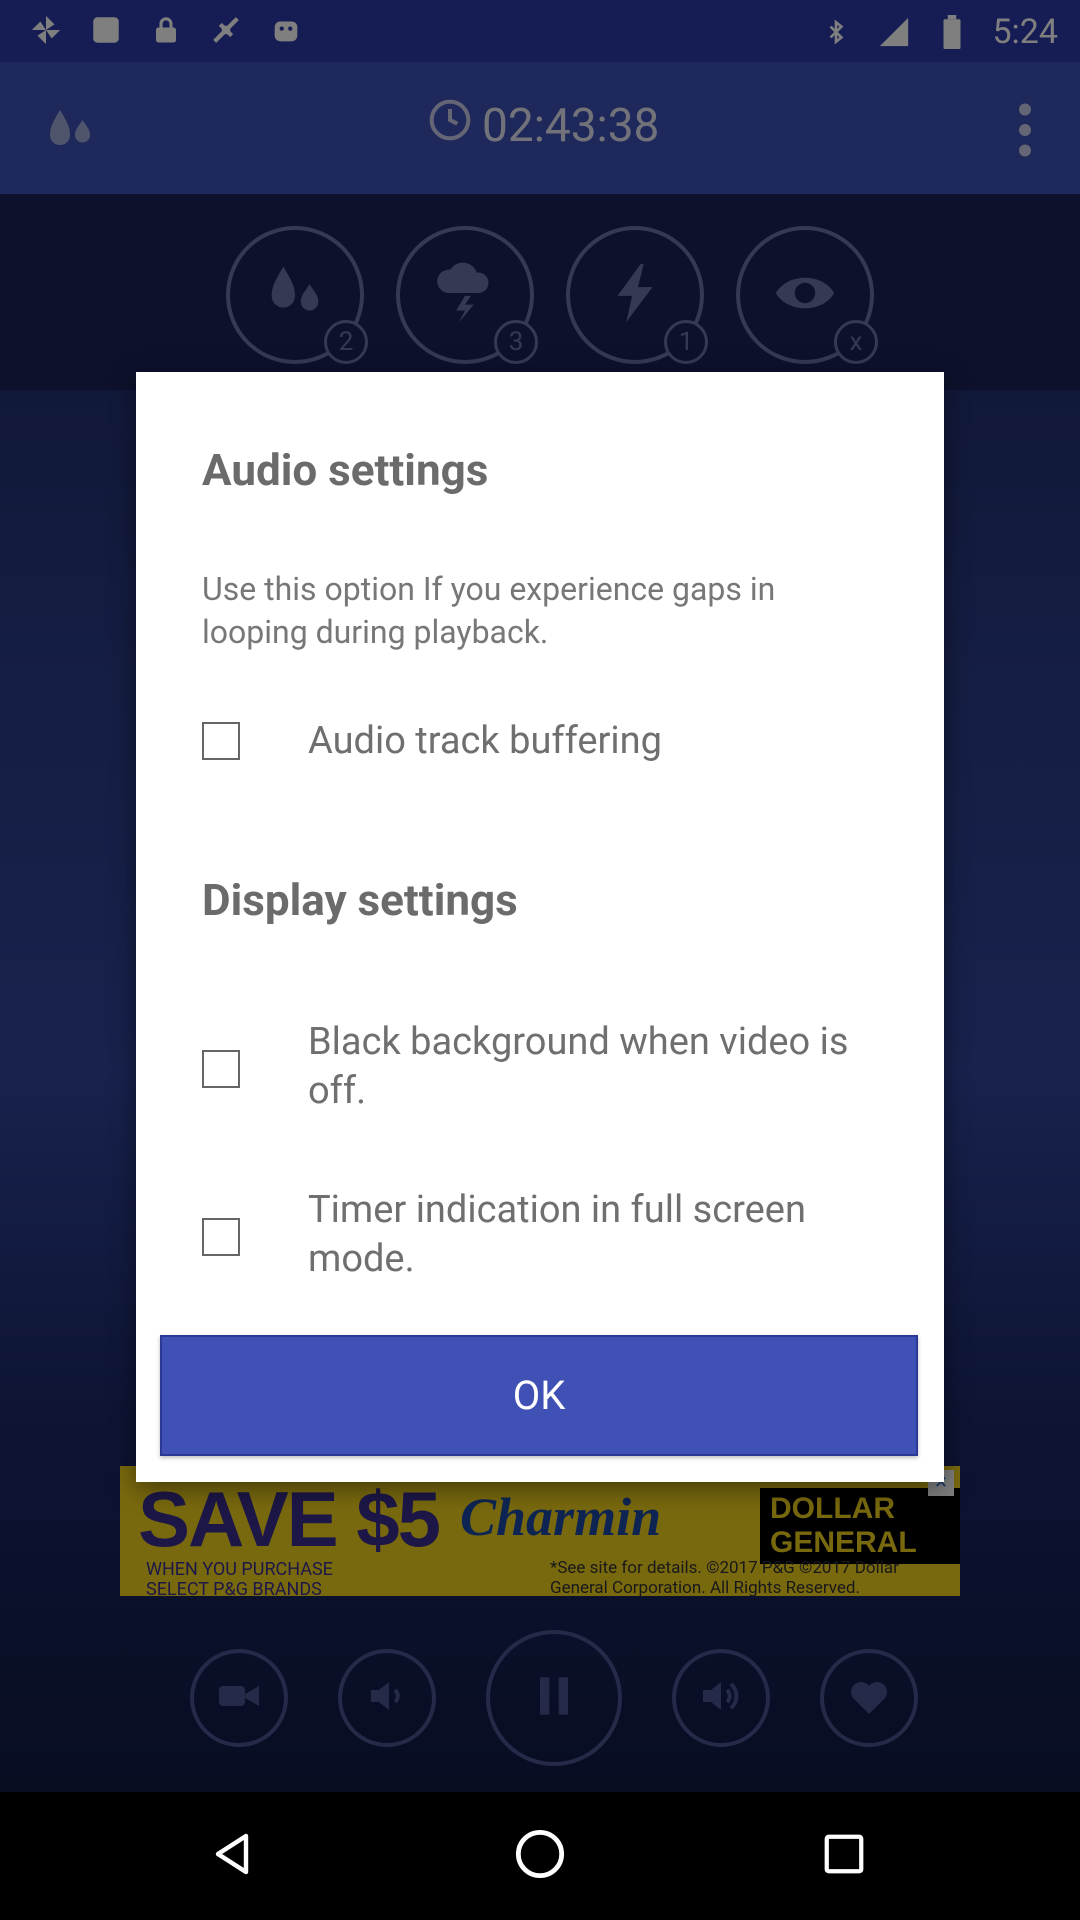  What do you see at coordinates (345, 470) in the screenshot?
I see `audio-settings-title: Audio settings` at bounding box center [345, 470].